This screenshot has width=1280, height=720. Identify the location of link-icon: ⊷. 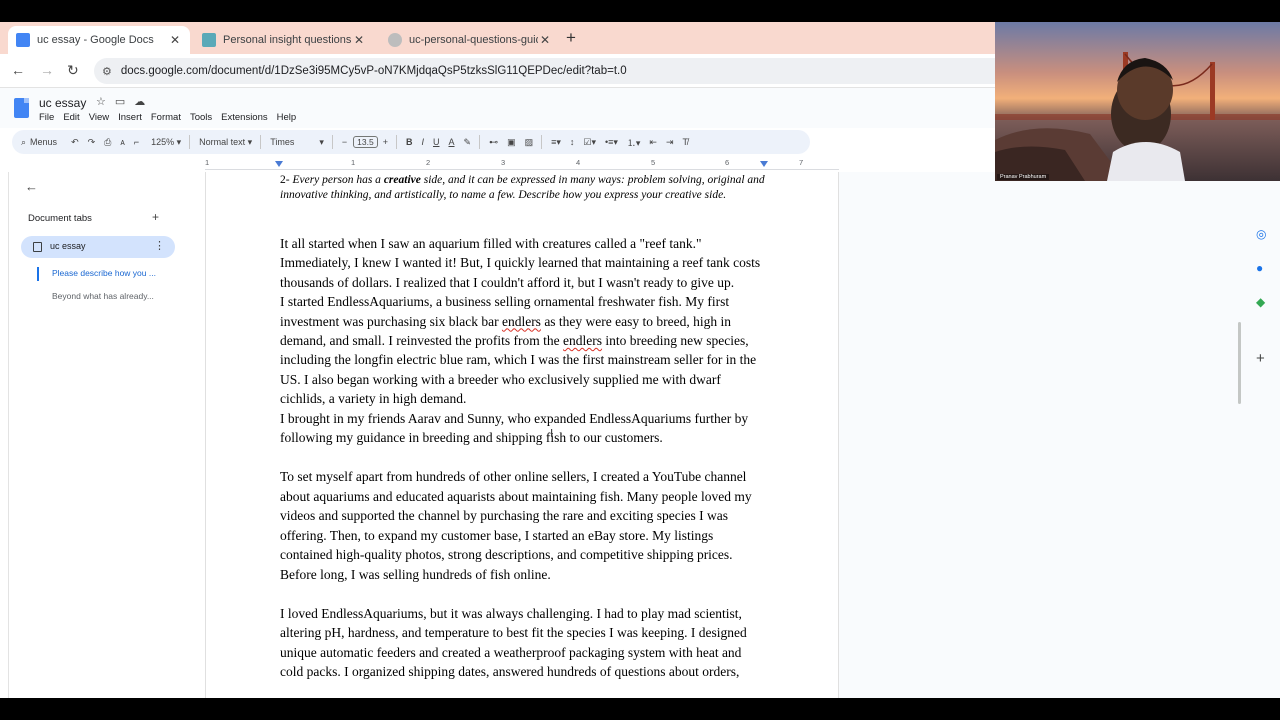
(493, 142).